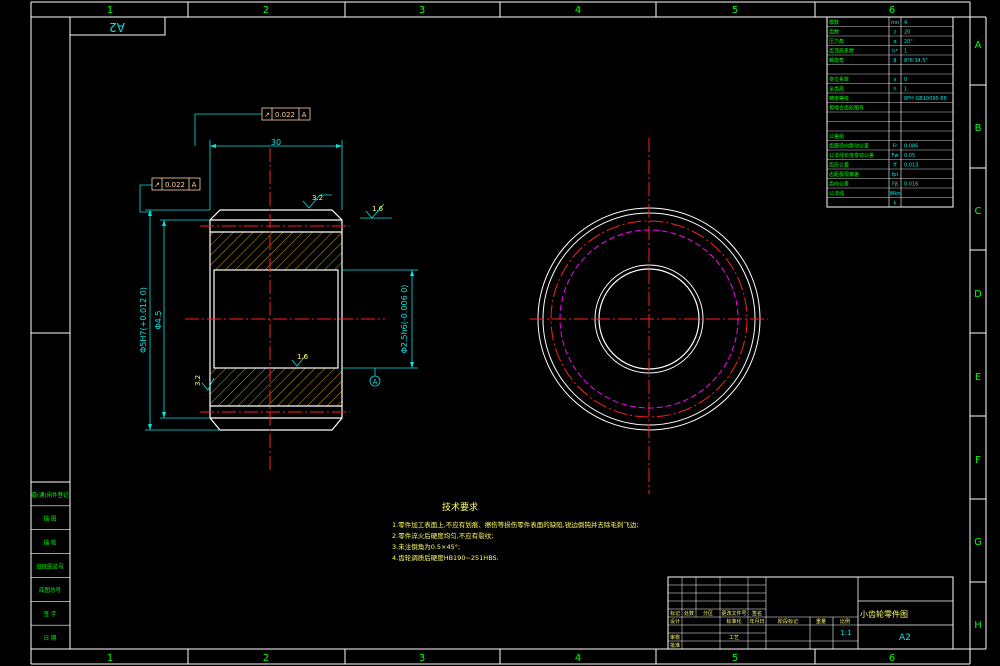 This screenshot has height=666, width=1000. What do you see at coordinates (905, 638) in the screenshot?
I see `sheet-size: A2` at bounding box center [905, 638].